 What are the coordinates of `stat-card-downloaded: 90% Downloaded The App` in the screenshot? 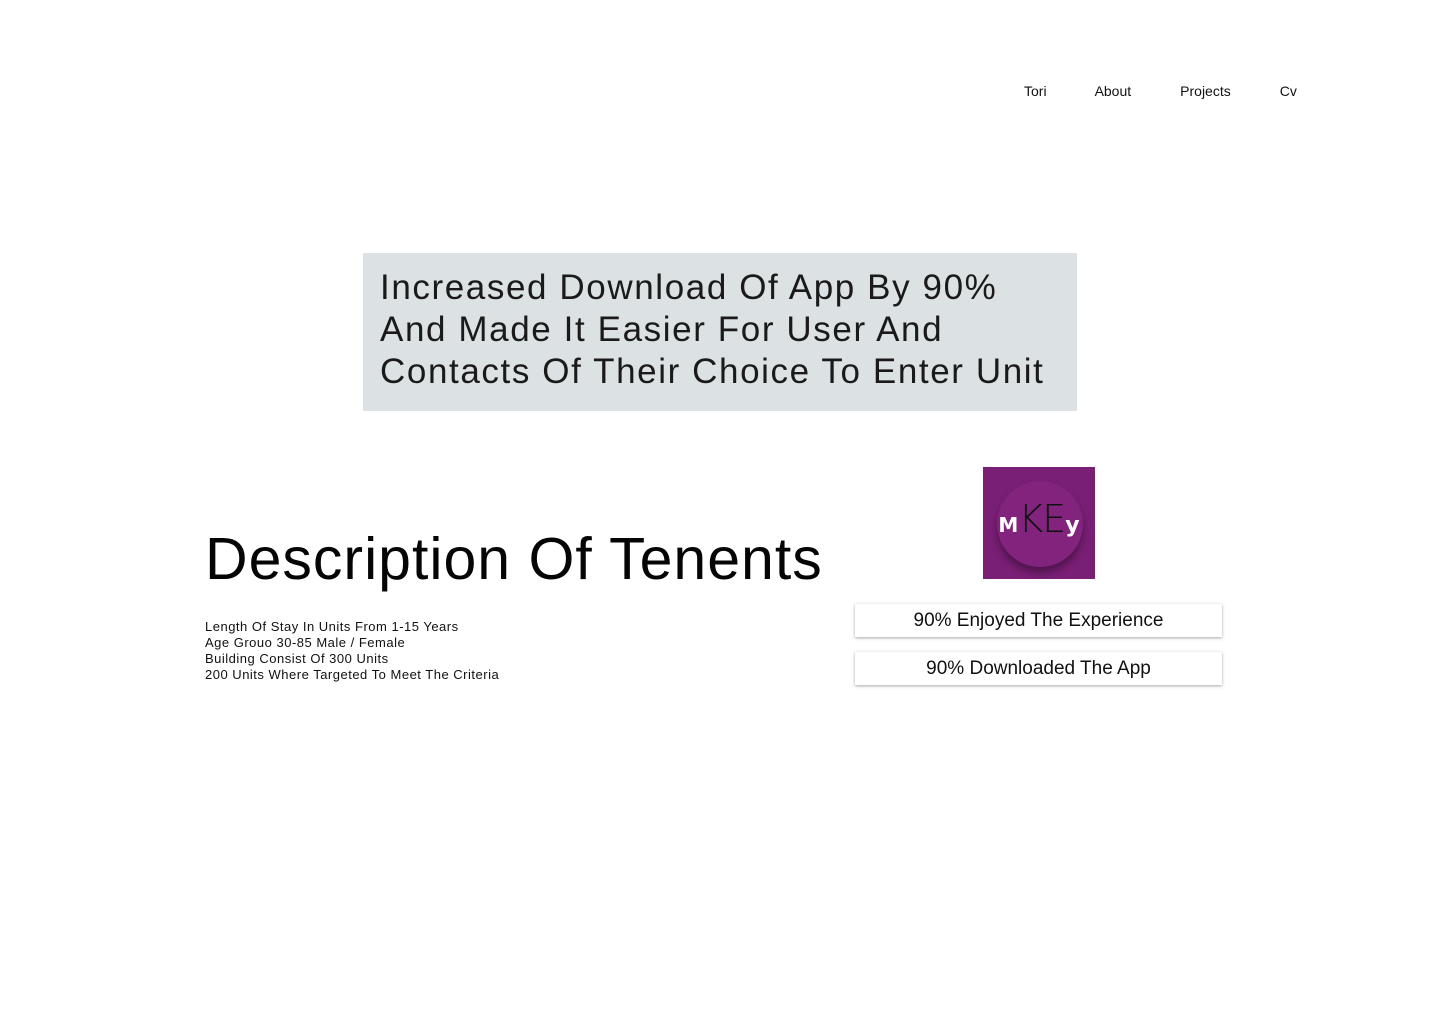 It's located at (1038, 668).